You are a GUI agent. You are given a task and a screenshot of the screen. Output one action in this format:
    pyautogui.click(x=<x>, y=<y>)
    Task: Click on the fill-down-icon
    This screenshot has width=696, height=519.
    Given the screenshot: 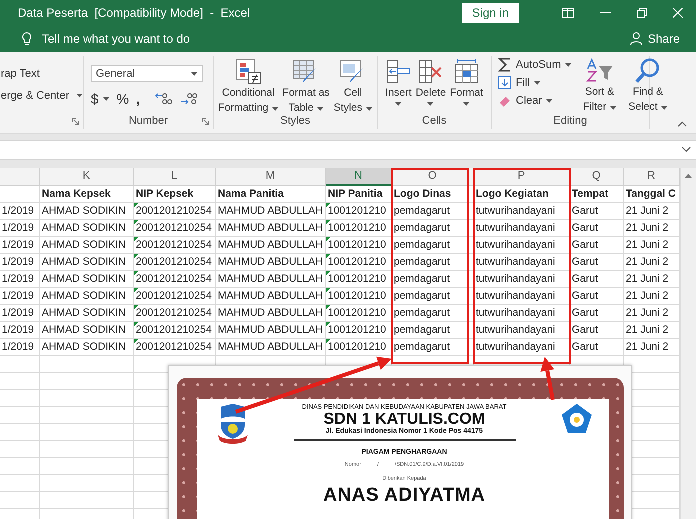 What is the action you would take?
    pyautogui.click(x=505, y=83)
    